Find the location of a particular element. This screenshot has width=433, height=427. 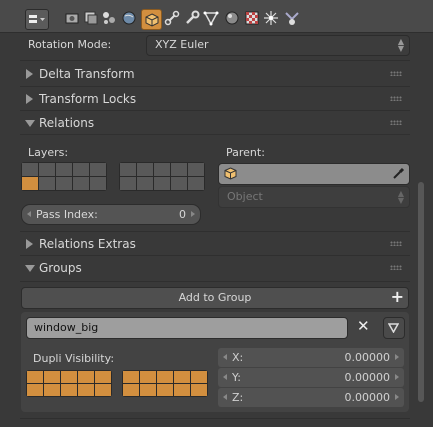

layer-cell-active is located at coordinates (30, 183).